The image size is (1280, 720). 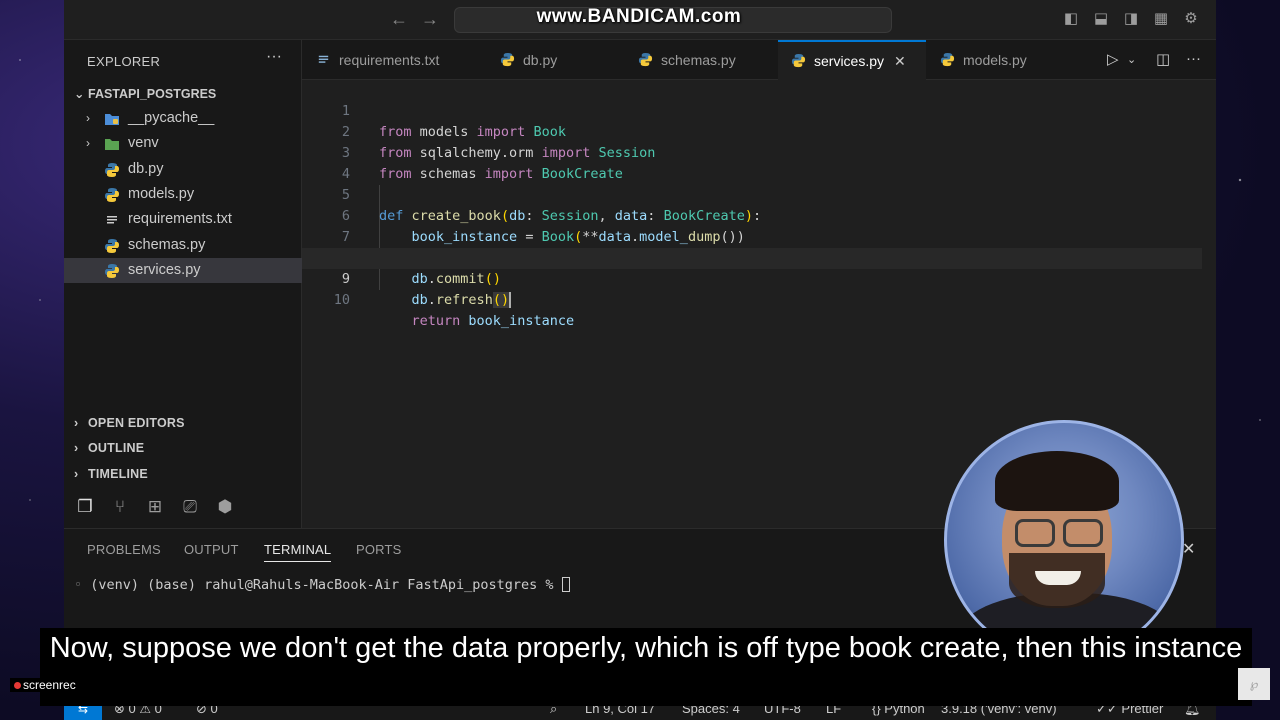 What do you see at coordinates (453, 121) in the screenshot?
I see `code-line: 1 from models import Book` at bounding box center [453, 121].